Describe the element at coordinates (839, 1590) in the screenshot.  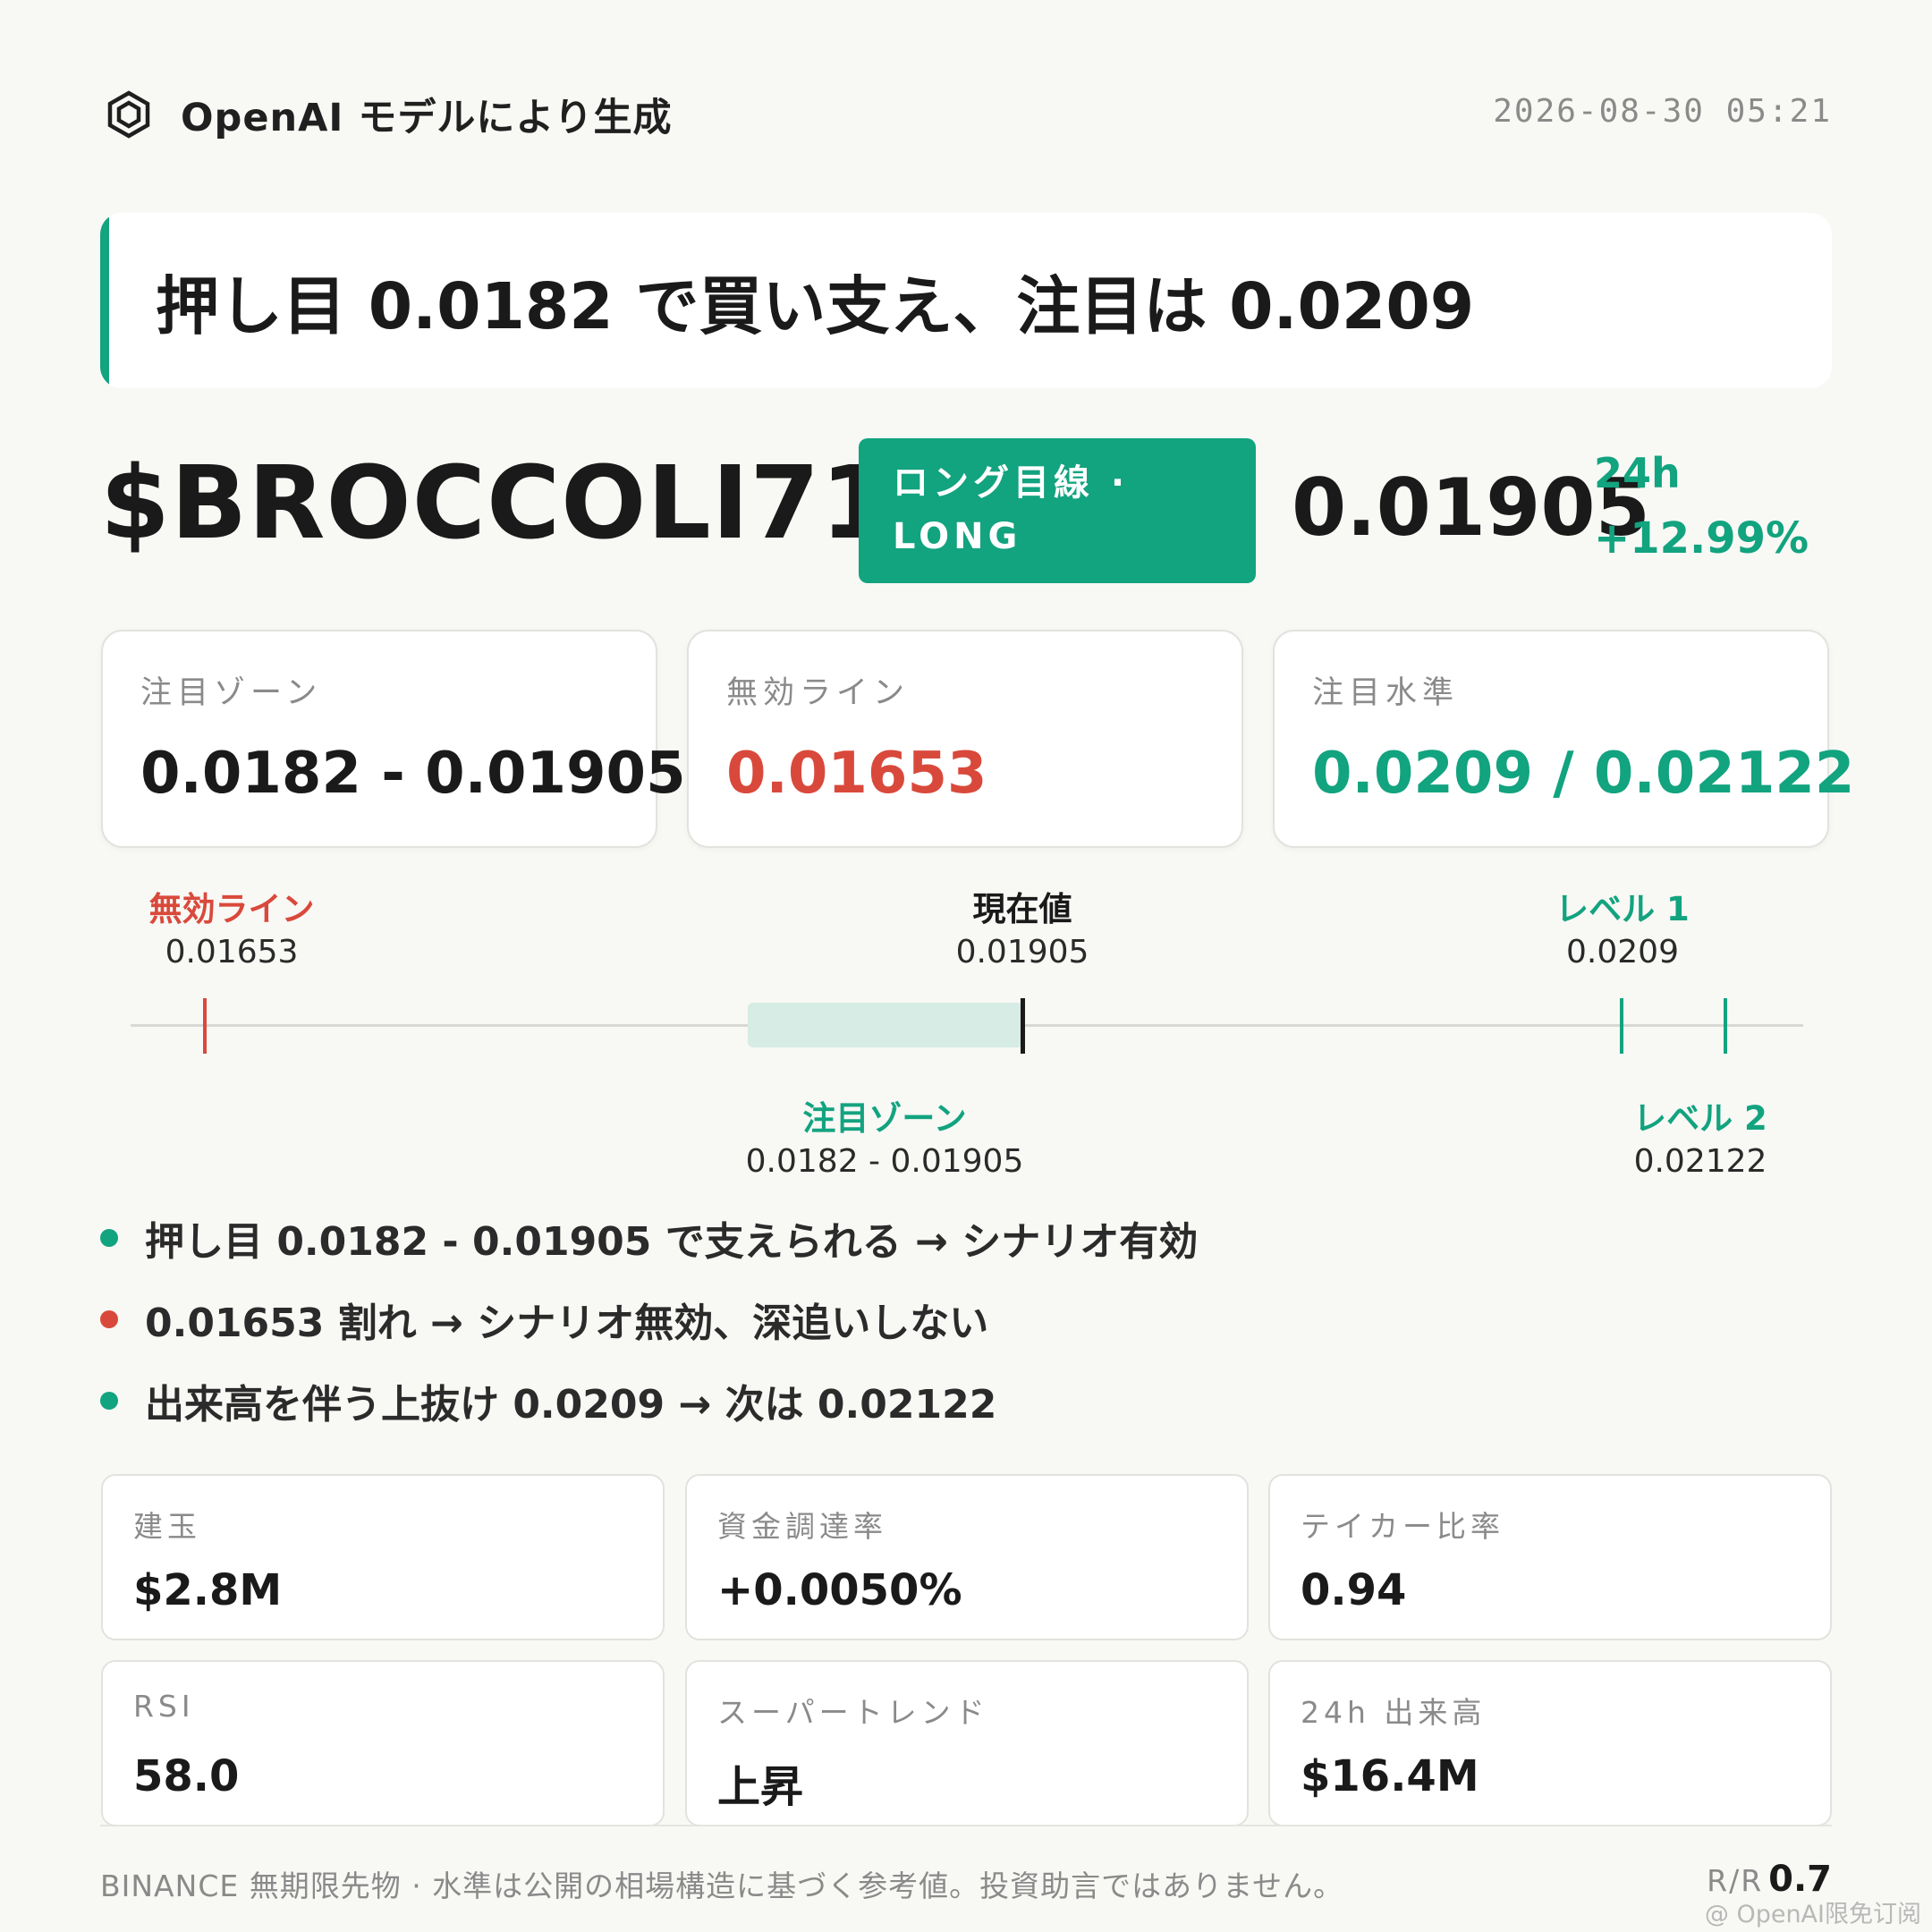
I see `stat-value: +0.0050%` at that location.